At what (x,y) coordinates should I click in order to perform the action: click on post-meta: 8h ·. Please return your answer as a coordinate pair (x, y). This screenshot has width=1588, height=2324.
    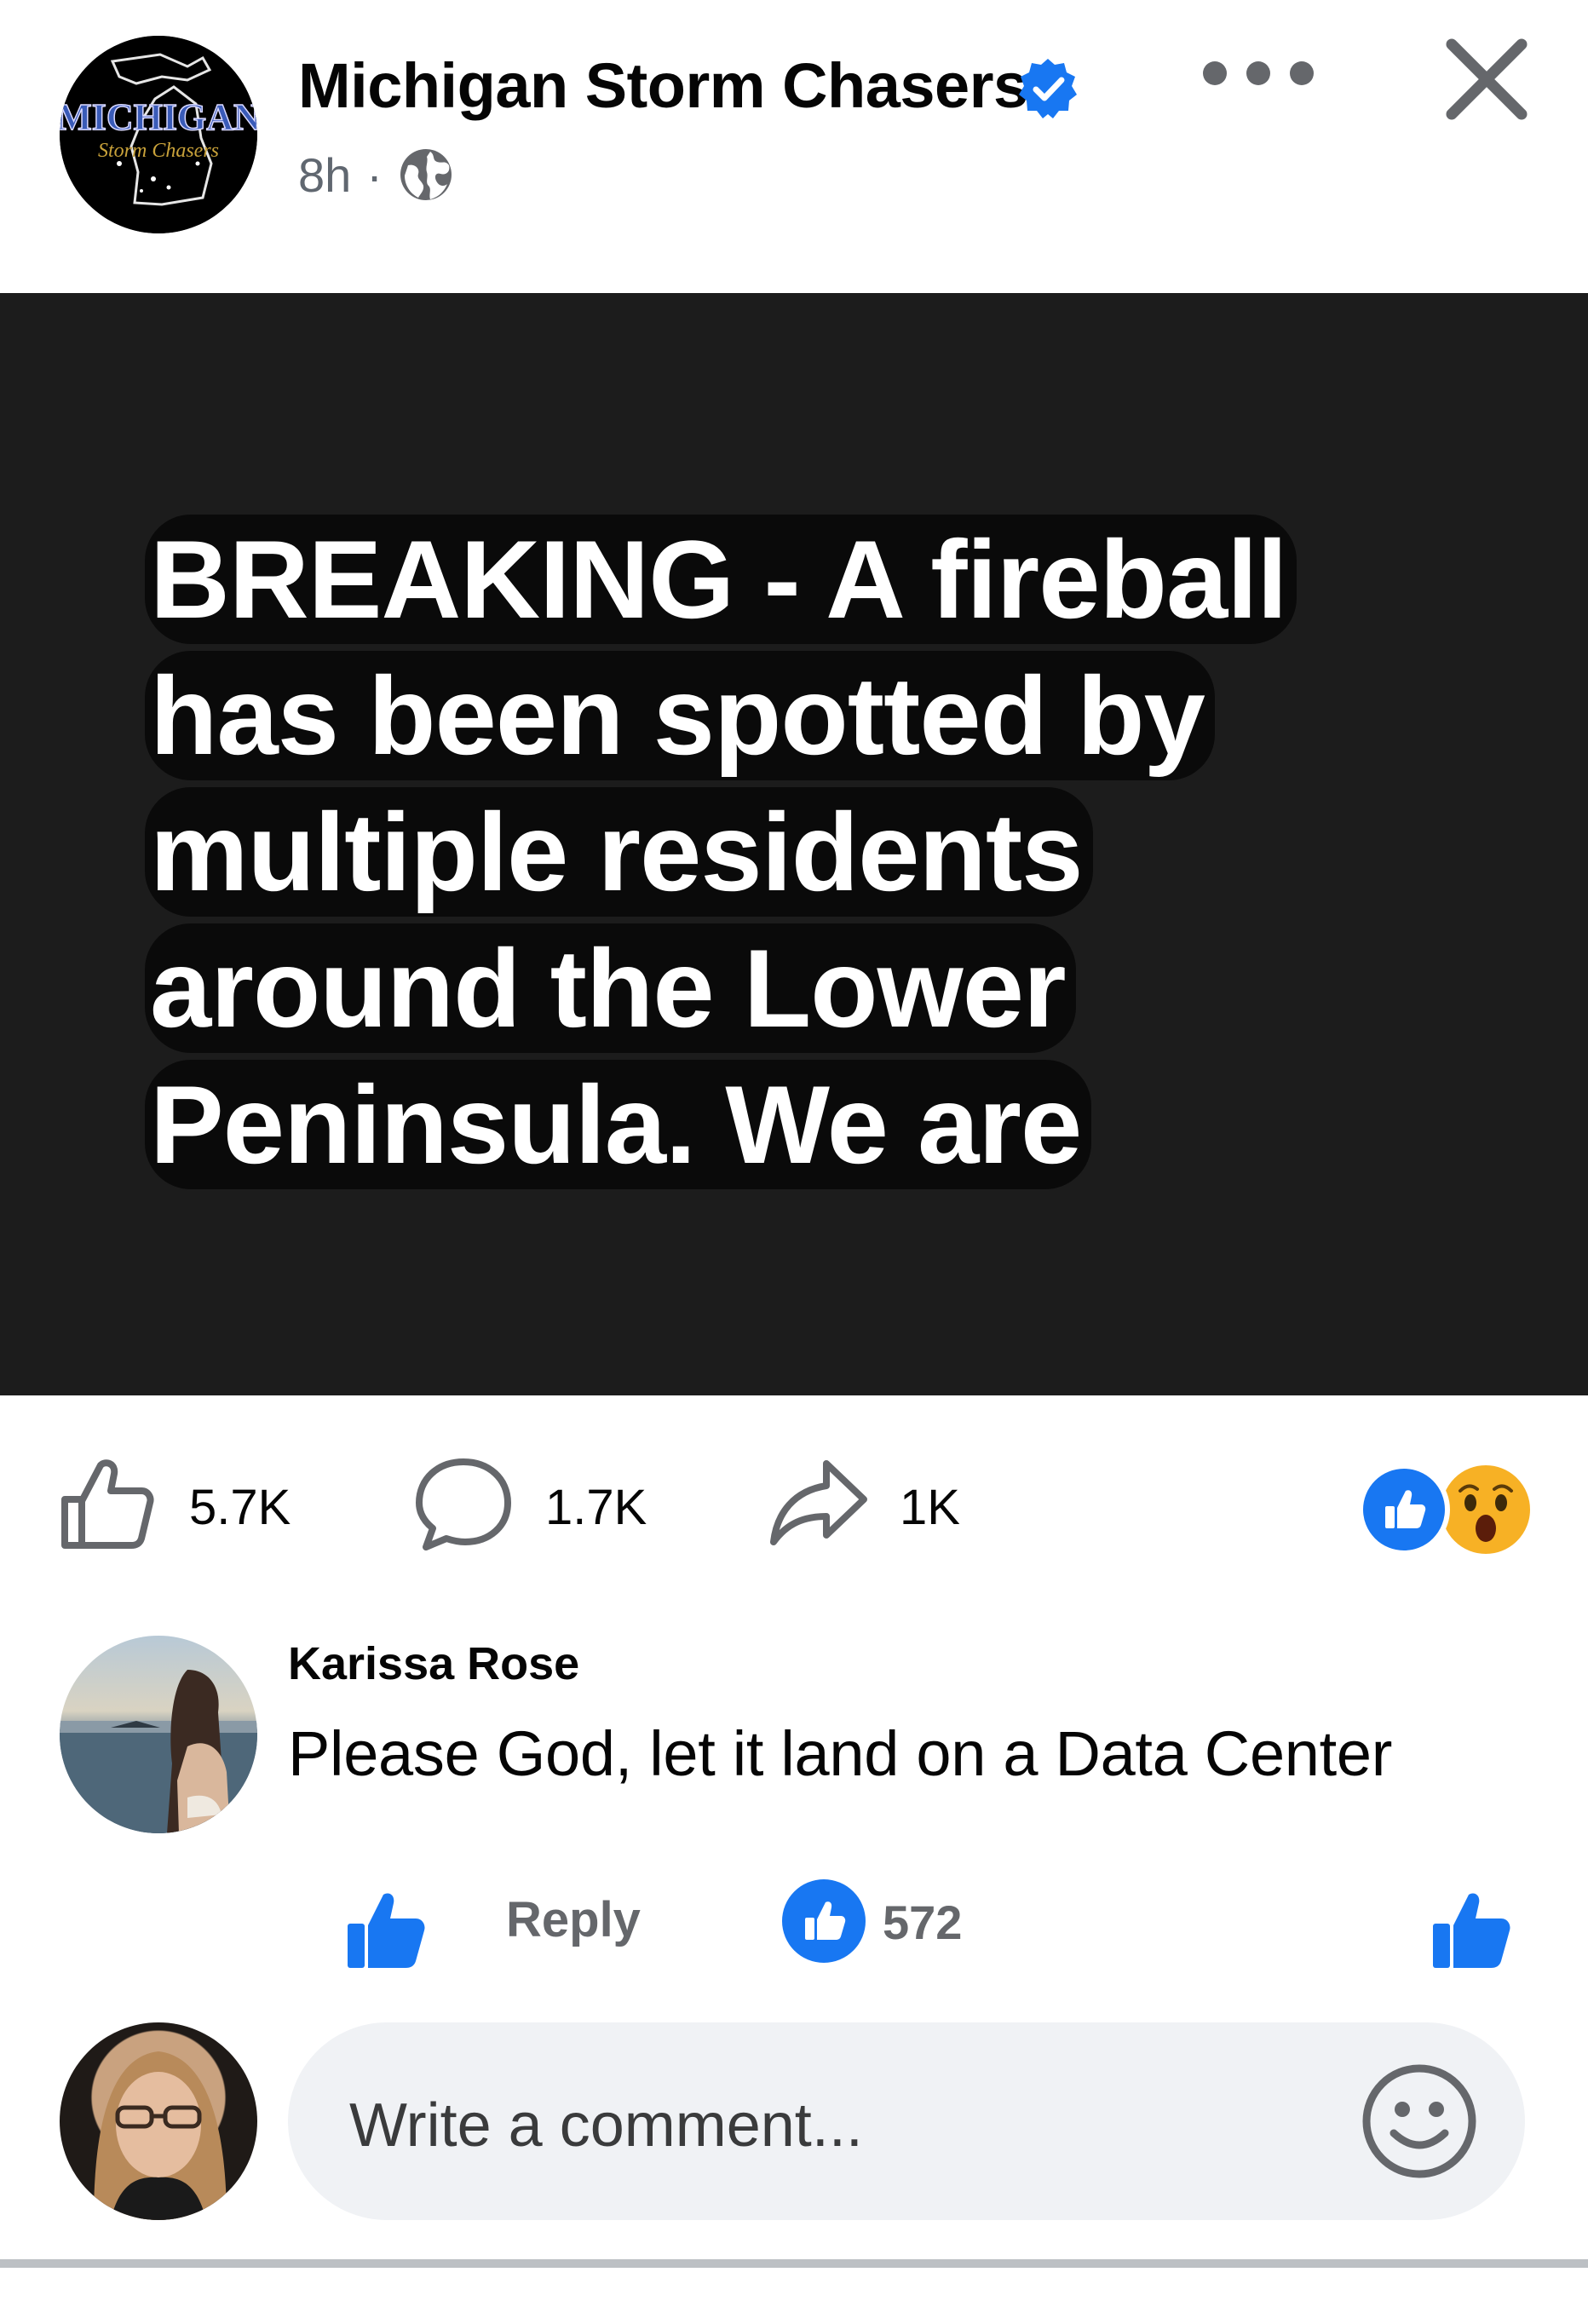
    Looking at the image, I should click on (376, 175).